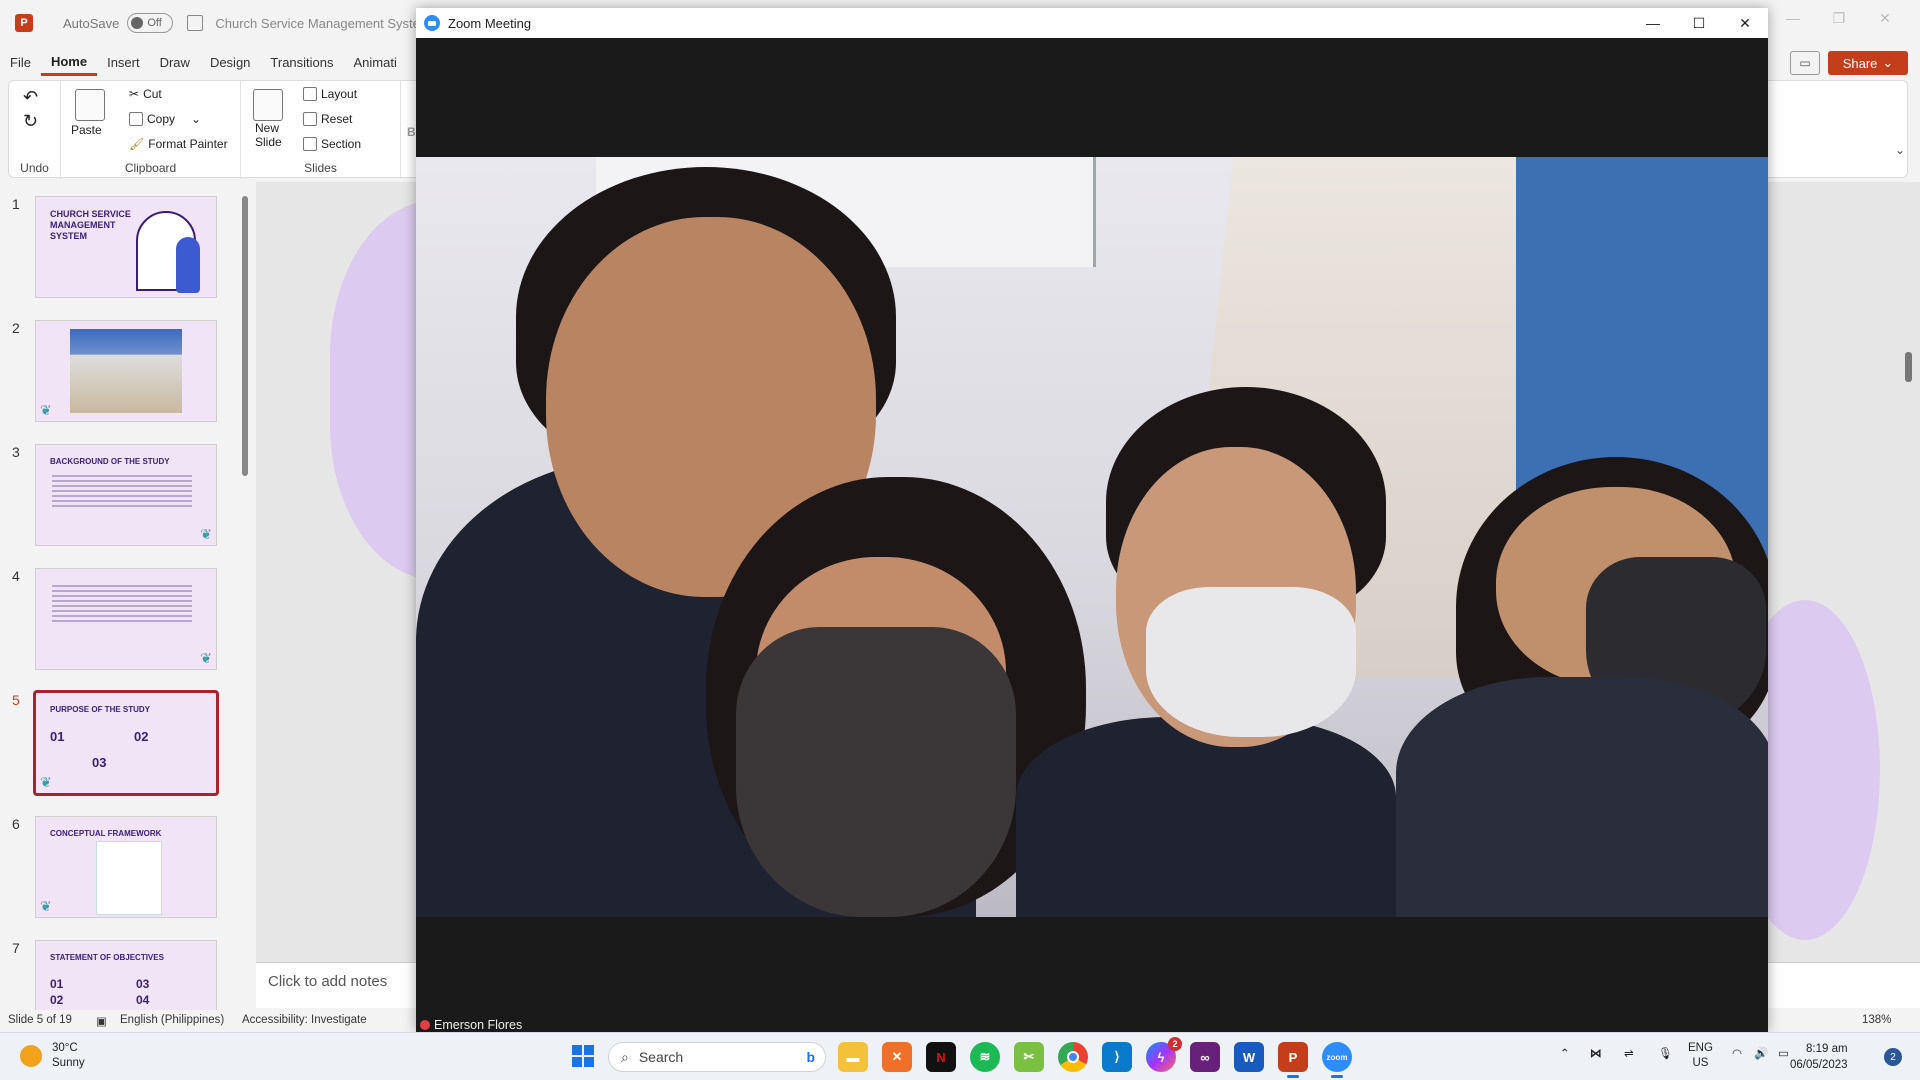 The image size is (1920, 1080). I want to click on tab-animations: Animati, so click(375, 63).